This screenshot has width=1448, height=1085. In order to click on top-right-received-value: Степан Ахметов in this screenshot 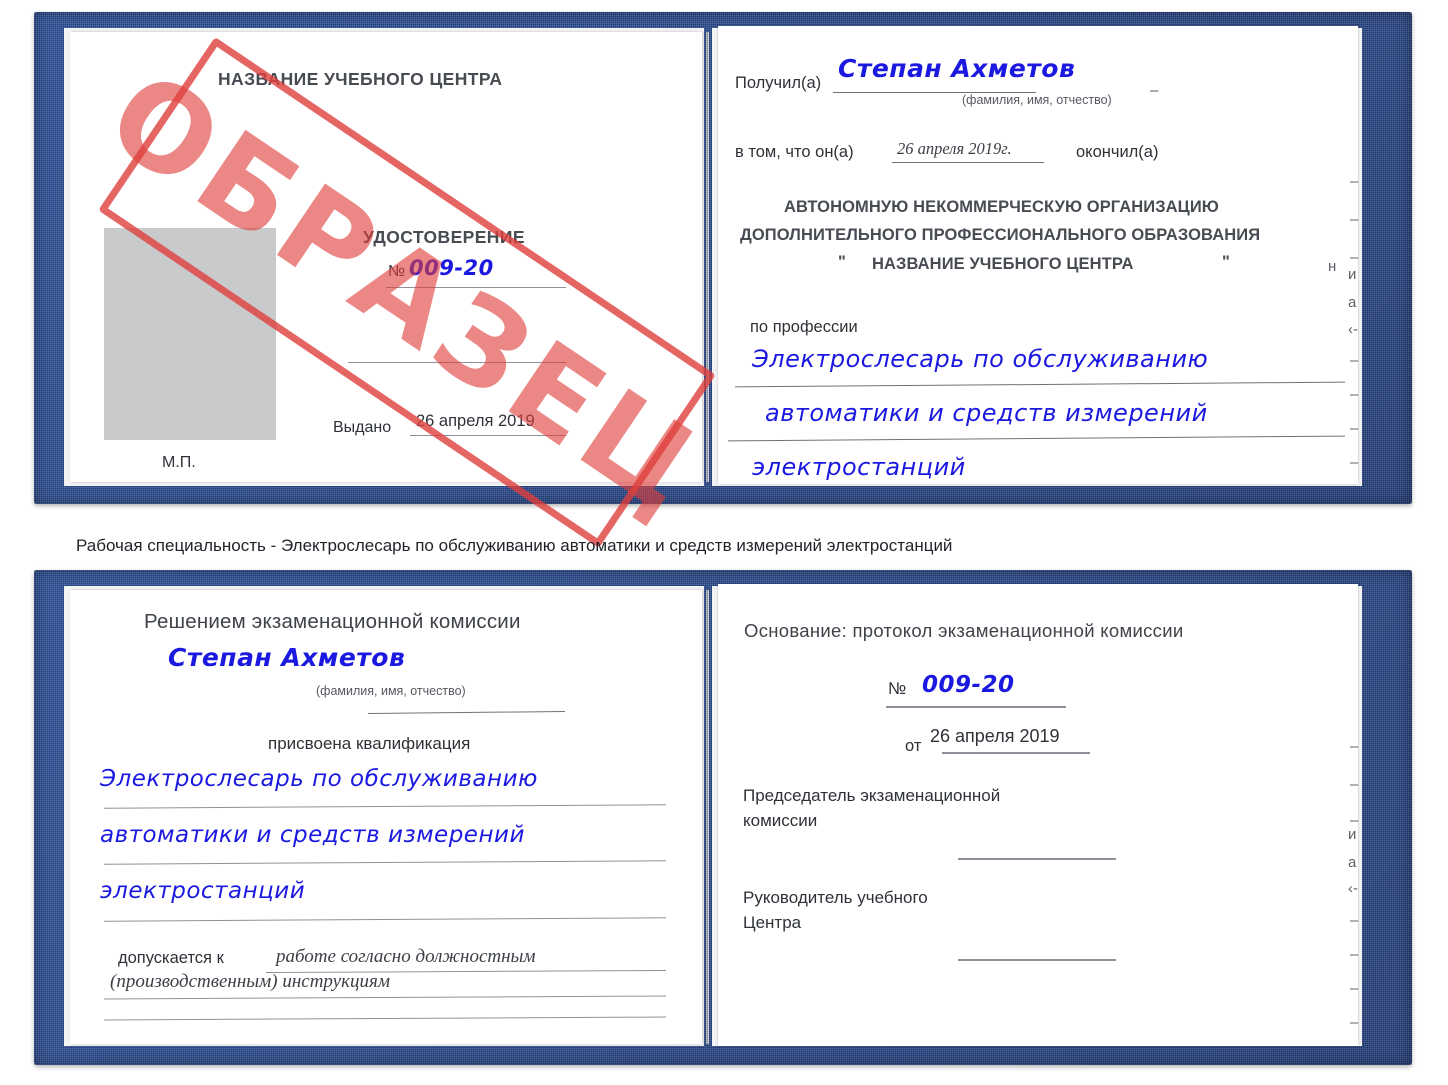, I will do `click(957, 68)`.